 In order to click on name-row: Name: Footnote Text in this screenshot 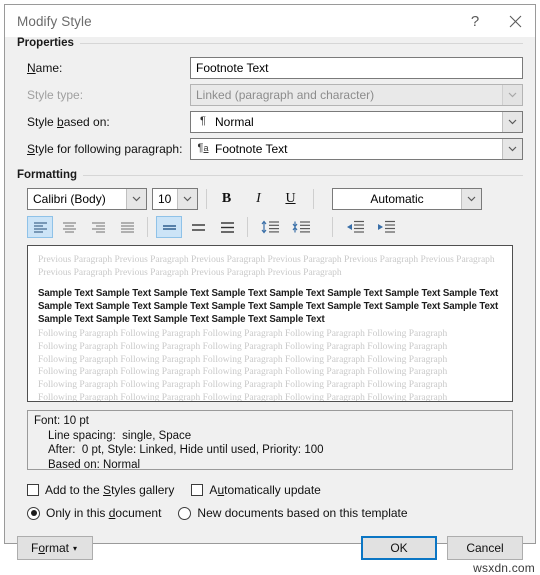, I will do `click(270, 67)`.